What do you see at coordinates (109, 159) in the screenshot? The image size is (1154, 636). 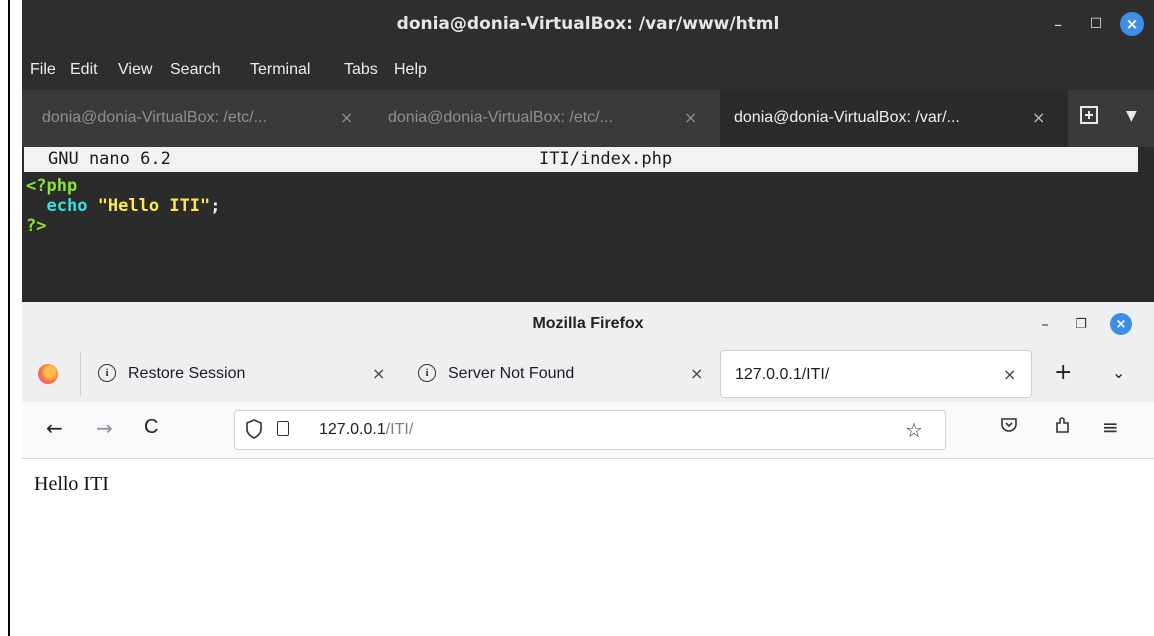 I see `nano-version: GNU nano 6.2` at bounding box center [109, 159].